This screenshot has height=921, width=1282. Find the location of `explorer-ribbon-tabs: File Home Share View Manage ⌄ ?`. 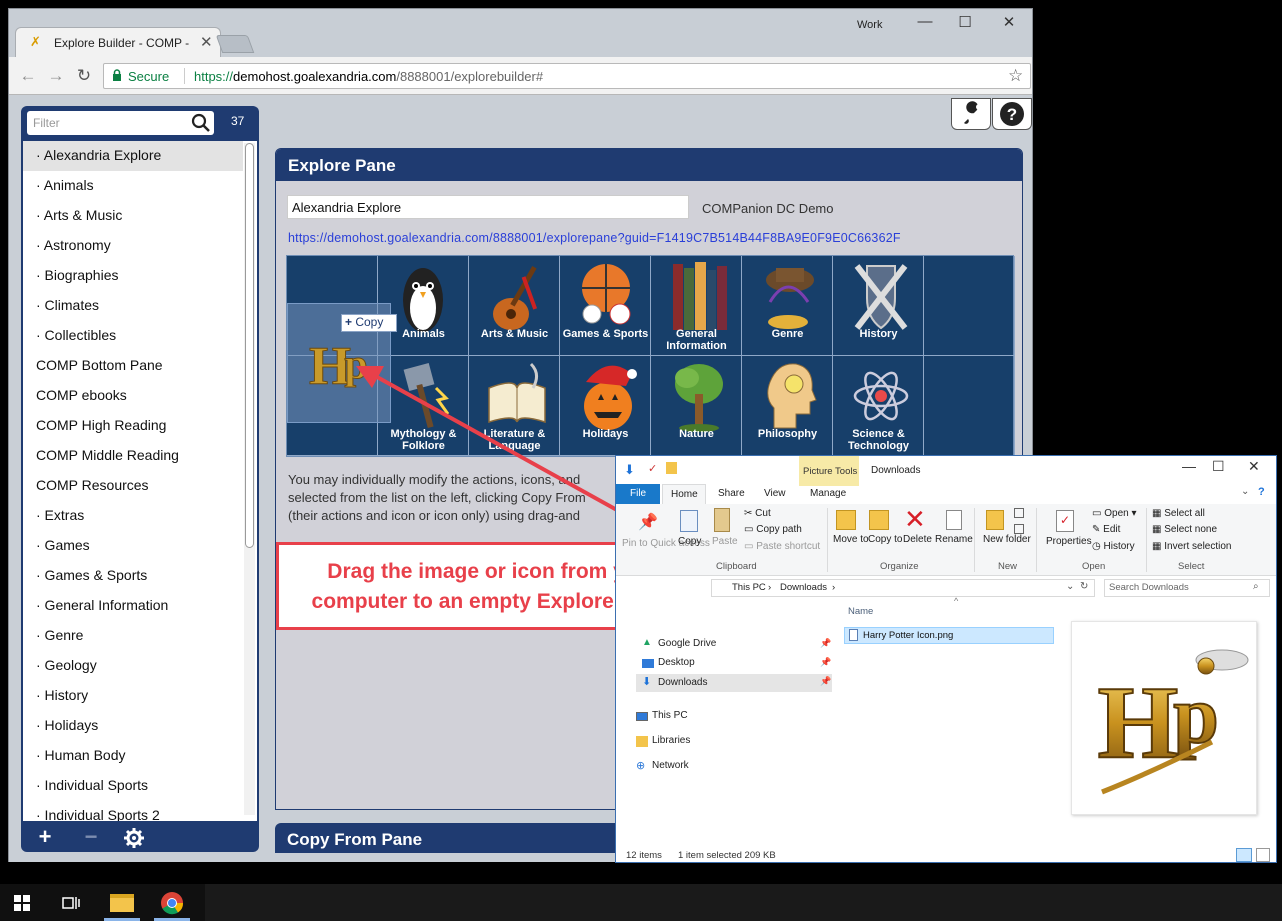

explorer-ribbon-tabs: File Home Share View Manage ⌄ ? is located at coordinates (946, 494).